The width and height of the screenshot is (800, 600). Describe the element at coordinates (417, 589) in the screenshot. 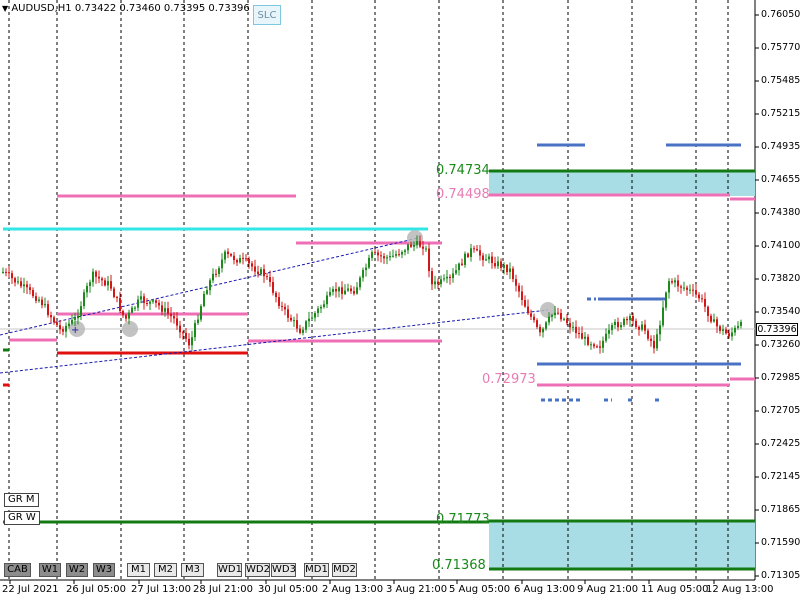

I see `time-axis-label: 3 Aug 21:00` at that location.